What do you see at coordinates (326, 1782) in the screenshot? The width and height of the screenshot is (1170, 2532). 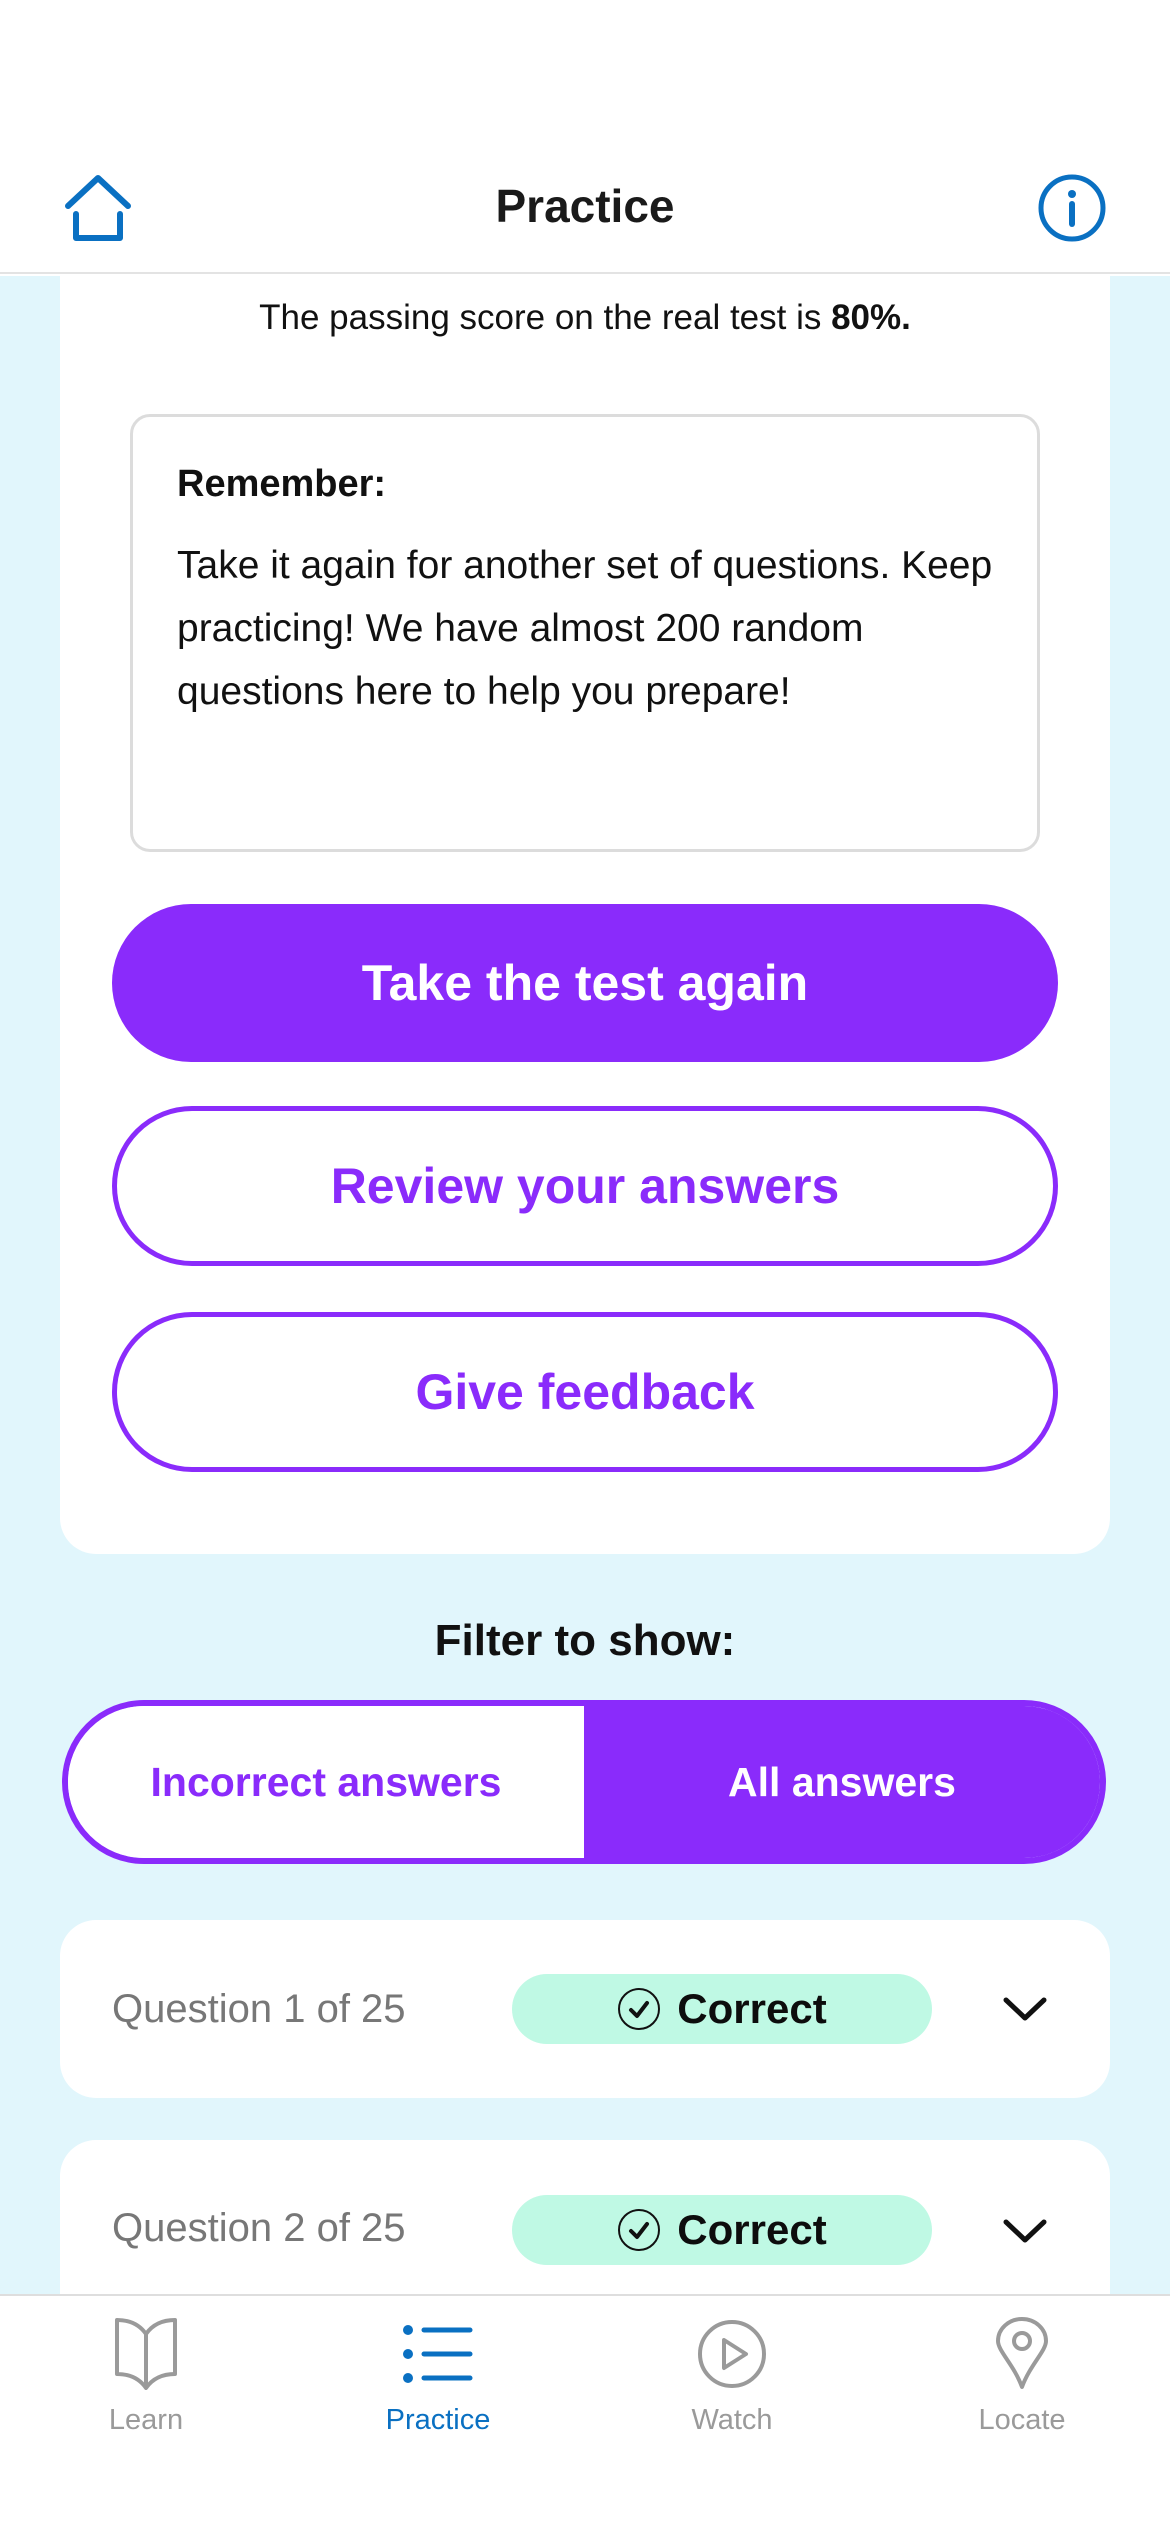 I see `filter-incorrect-answers: Incorrect answers` at bounding box center [326, 1782].